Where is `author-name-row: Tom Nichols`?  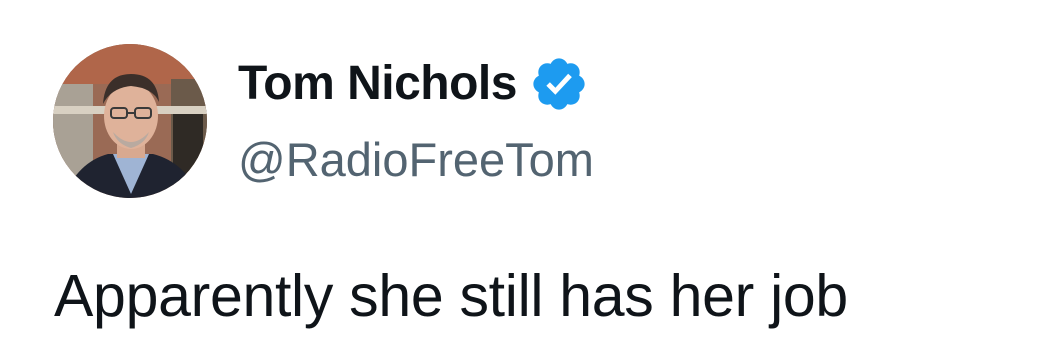
author-name-row: Tom Nichols is located at coordinates (413, 84).